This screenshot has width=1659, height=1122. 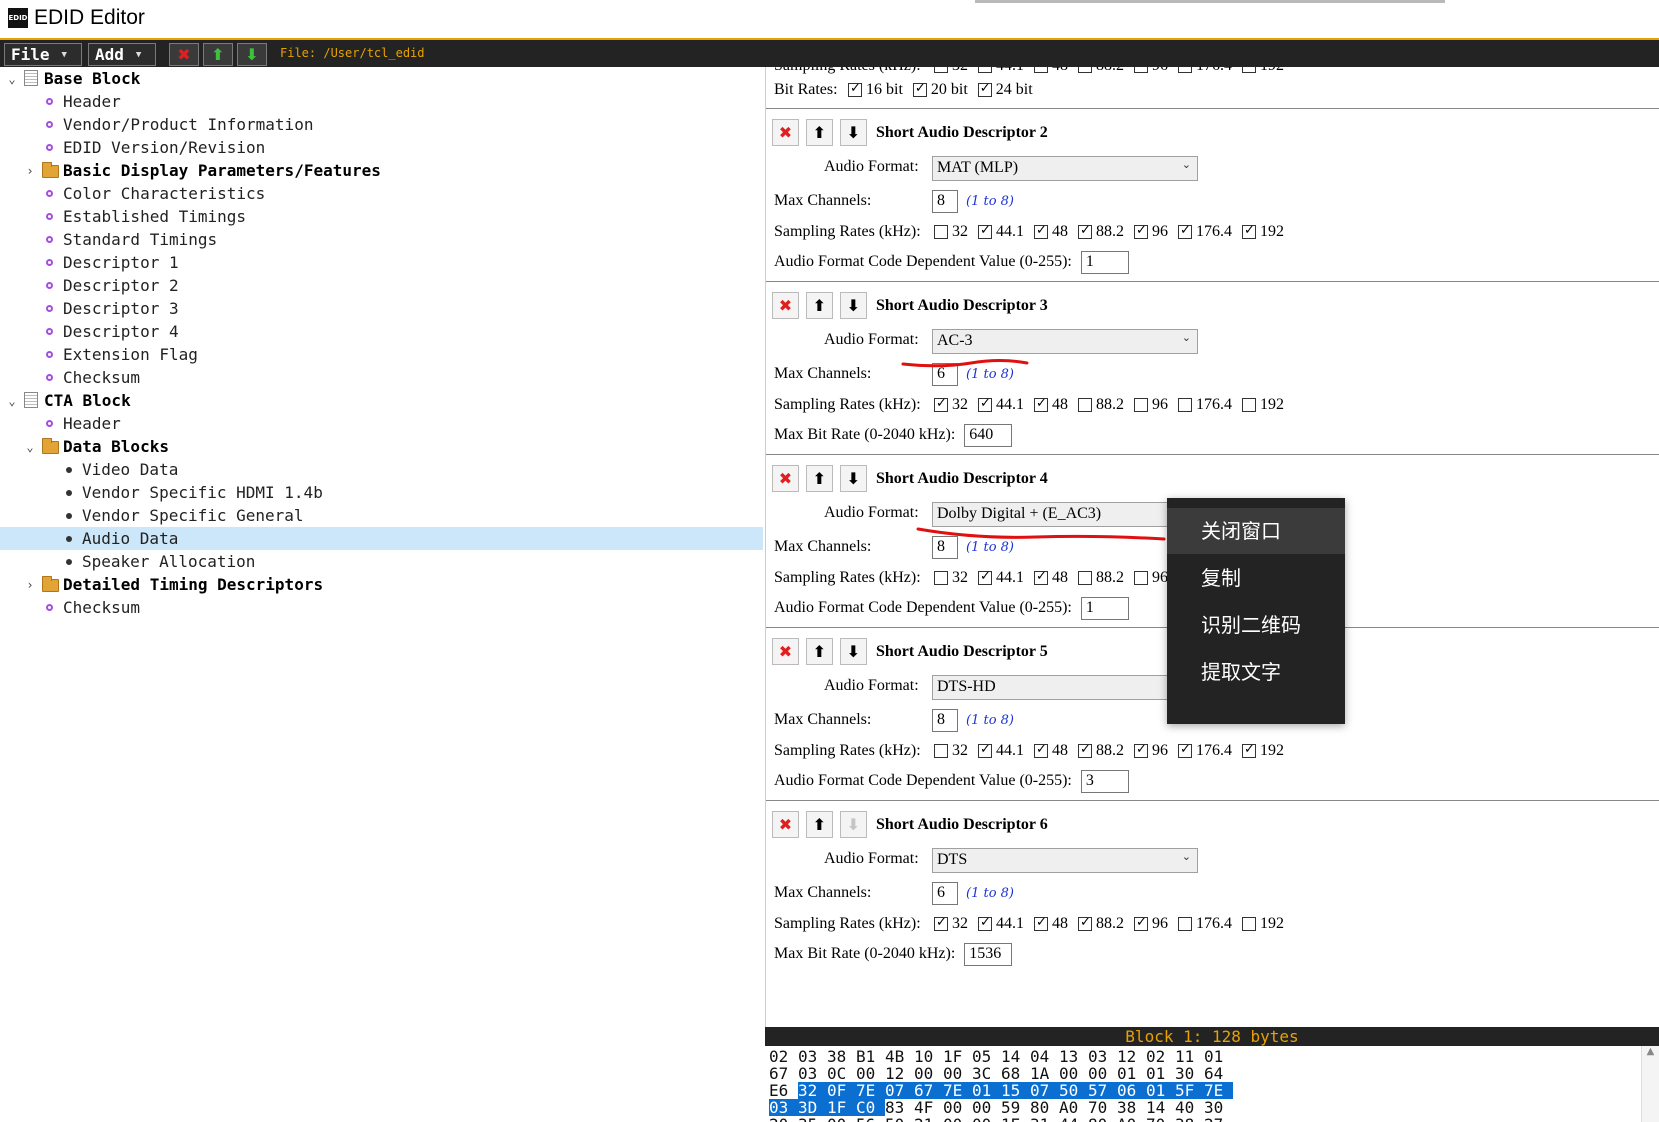 What do you see at coordinates (381, 170) in the screenshot?
I see `tree-item: › Basic Display Parameters/Features` at bounding box center [381, 170].